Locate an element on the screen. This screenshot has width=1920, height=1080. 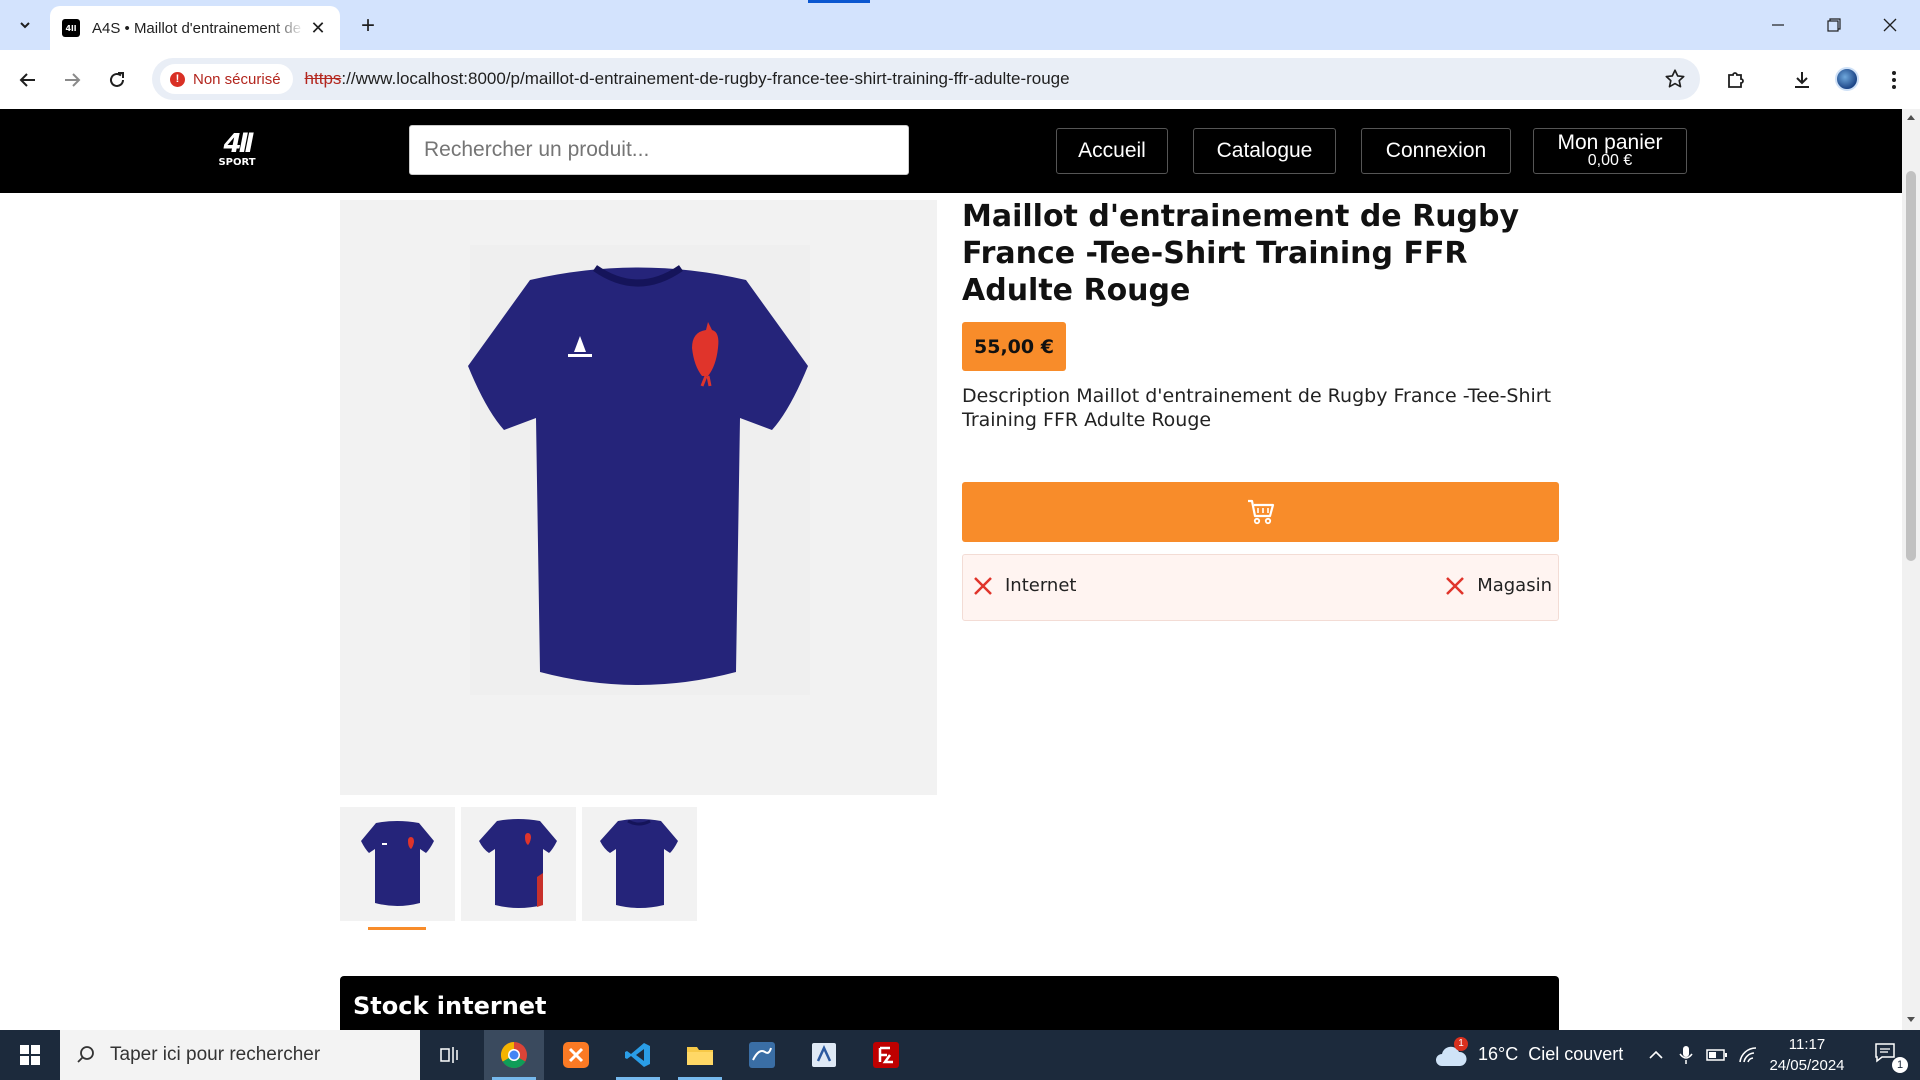
bookmark-star-icon is located at coordinates (1675, 79).